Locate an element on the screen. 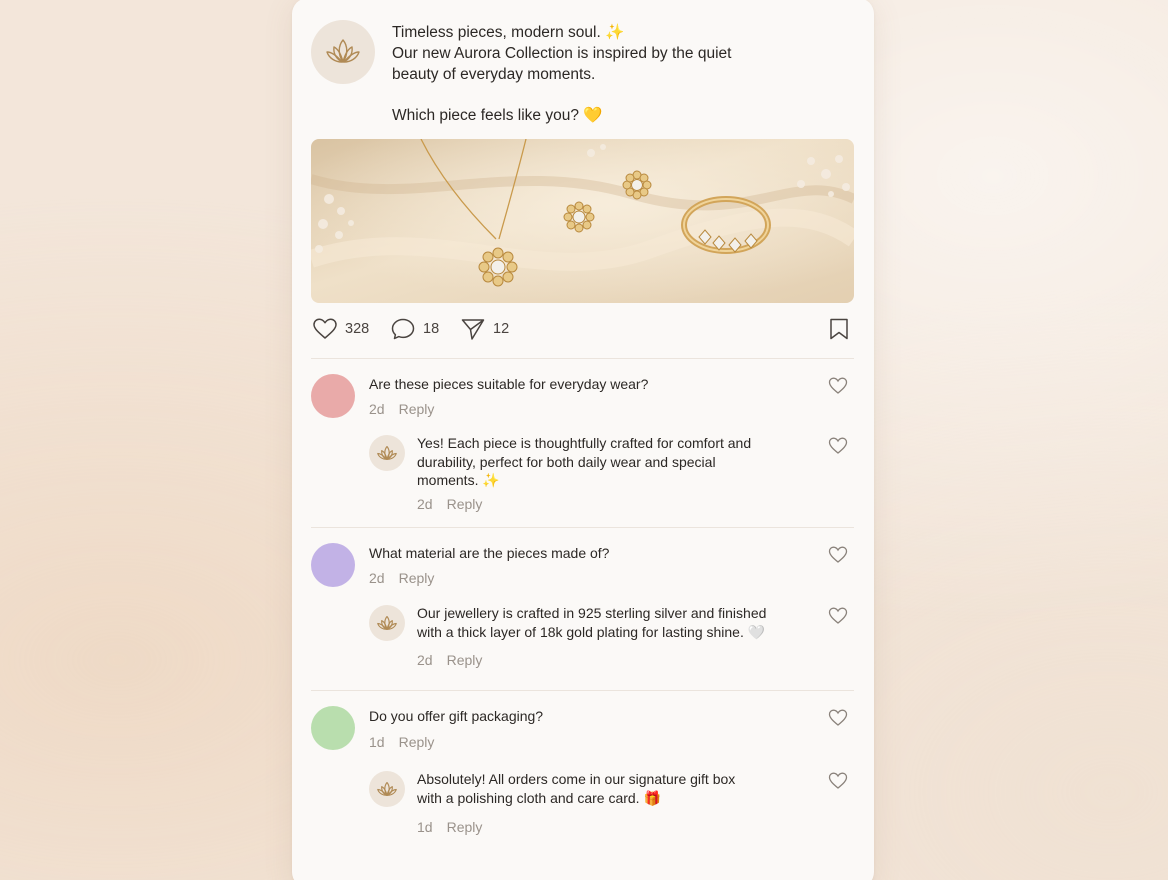  like-count: 328 is located at coordinates (357, 329).